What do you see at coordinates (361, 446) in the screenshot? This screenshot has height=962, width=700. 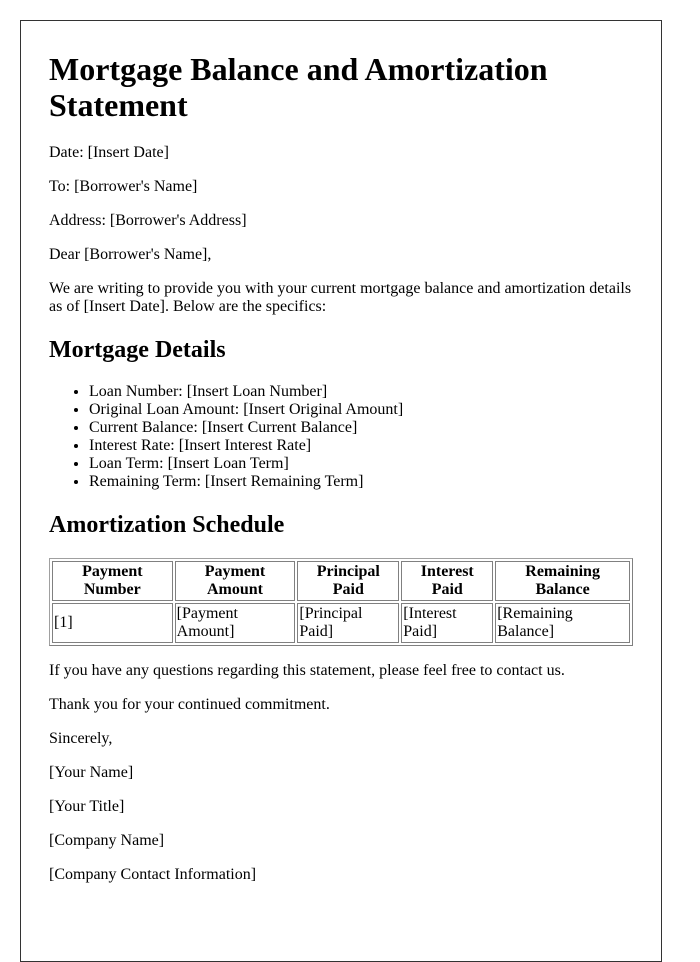 I see `detail-interest-rate: Interest Rate: [Insert Interest Rate]` at bounding box center [361, 446].